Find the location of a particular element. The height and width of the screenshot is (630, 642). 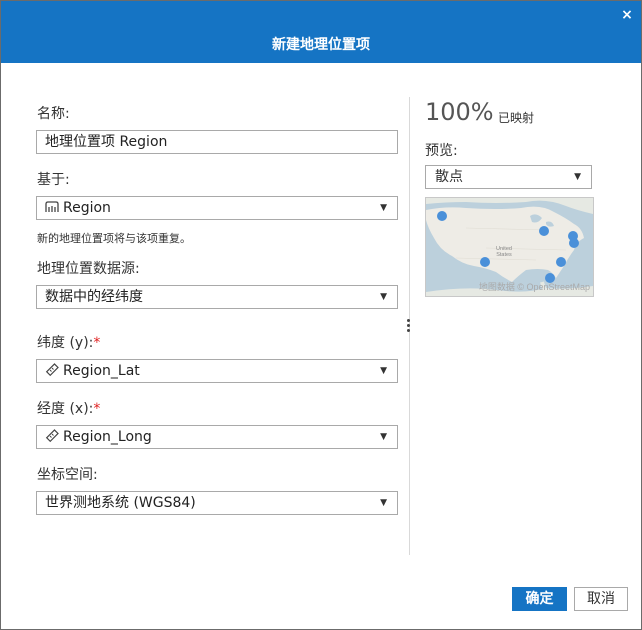

mapped-label: 已映射 is located at coordinates (516, 118).